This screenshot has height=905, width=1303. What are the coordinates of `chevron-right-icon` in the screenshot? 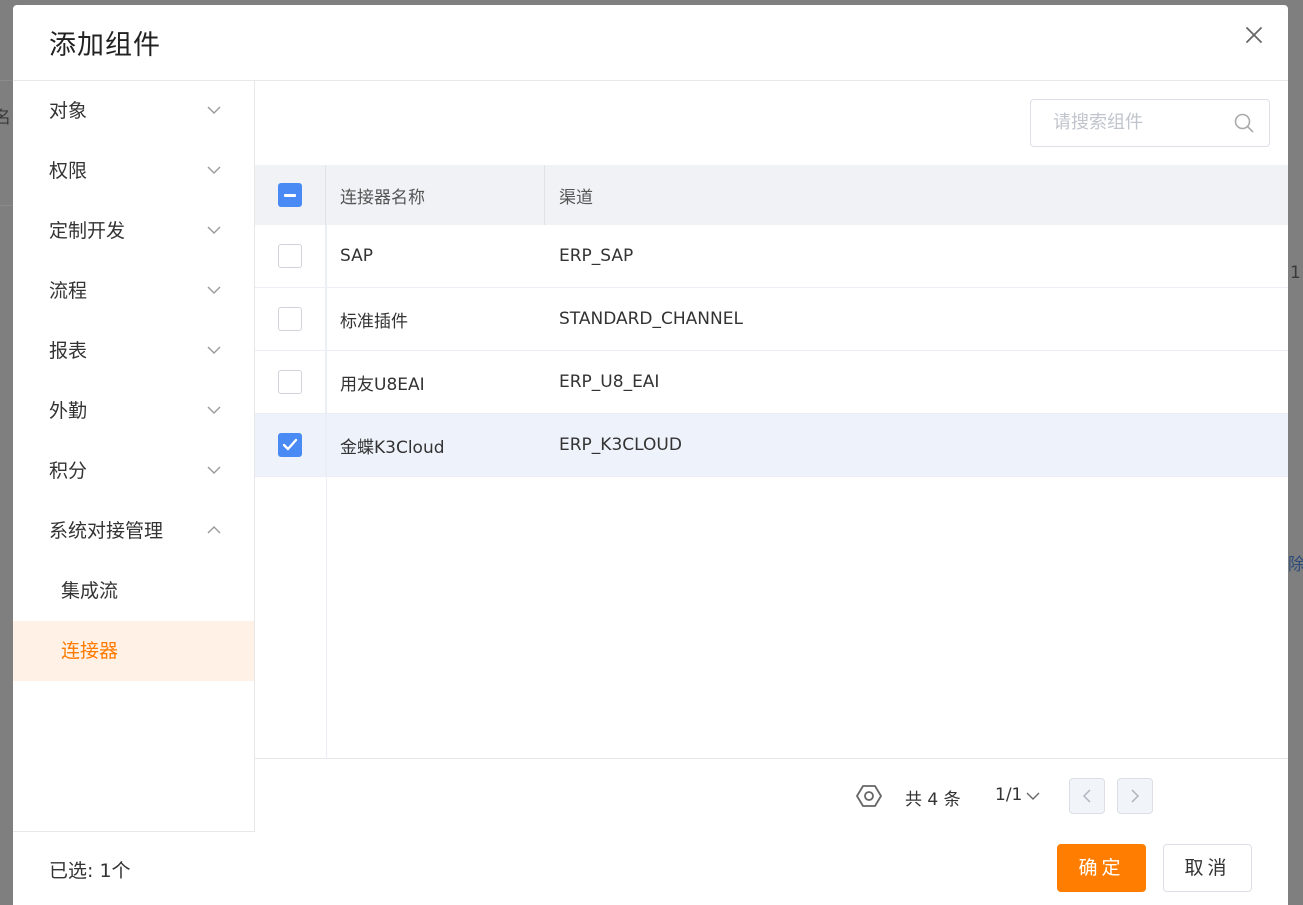 It's located at (1135, 796).